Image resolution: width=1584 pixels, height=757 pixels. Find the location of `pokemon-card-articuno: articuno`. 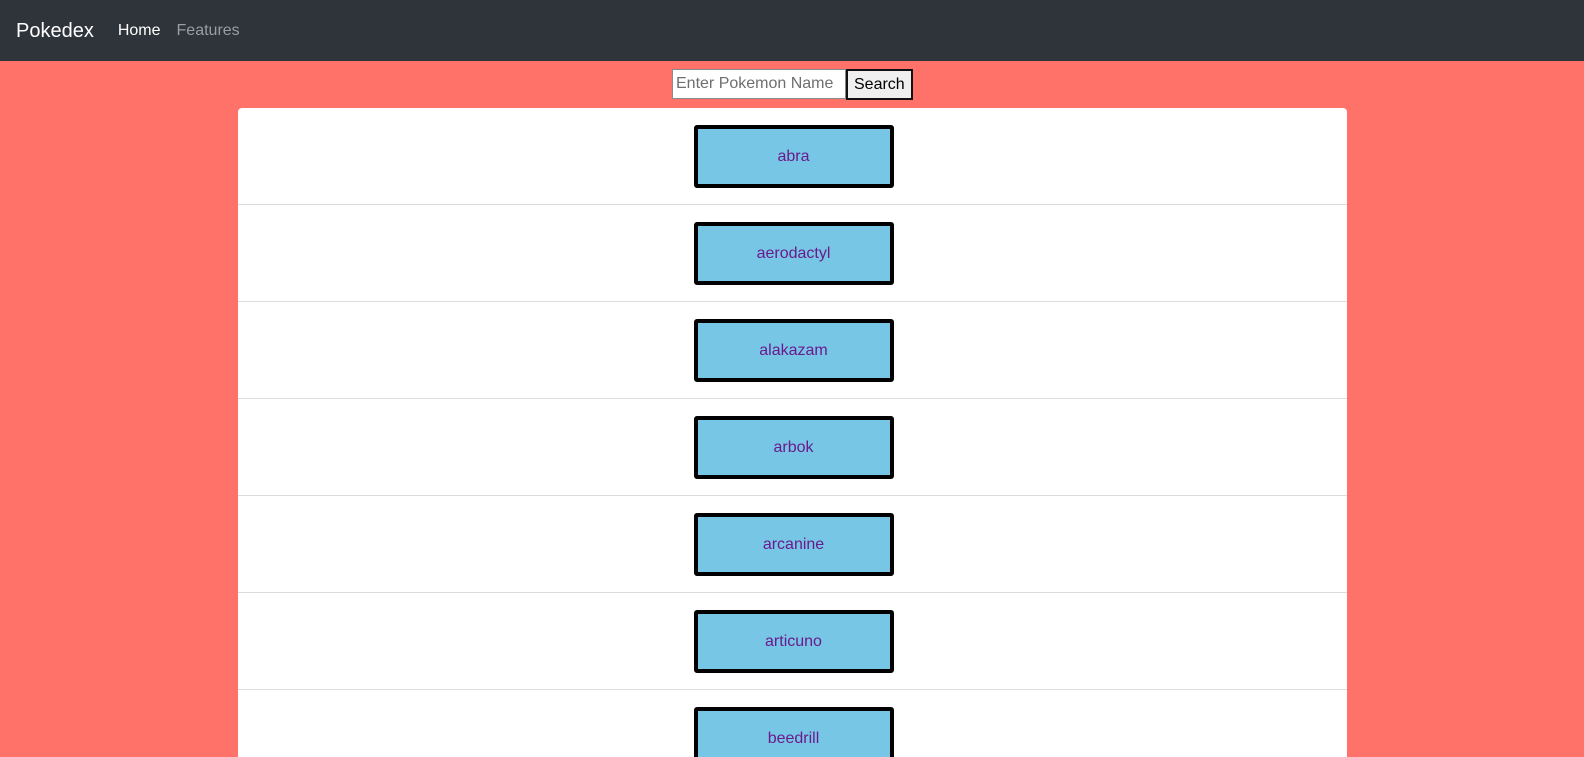

pokemon-card-articuno: articuno is located at coordinates (793, 641).